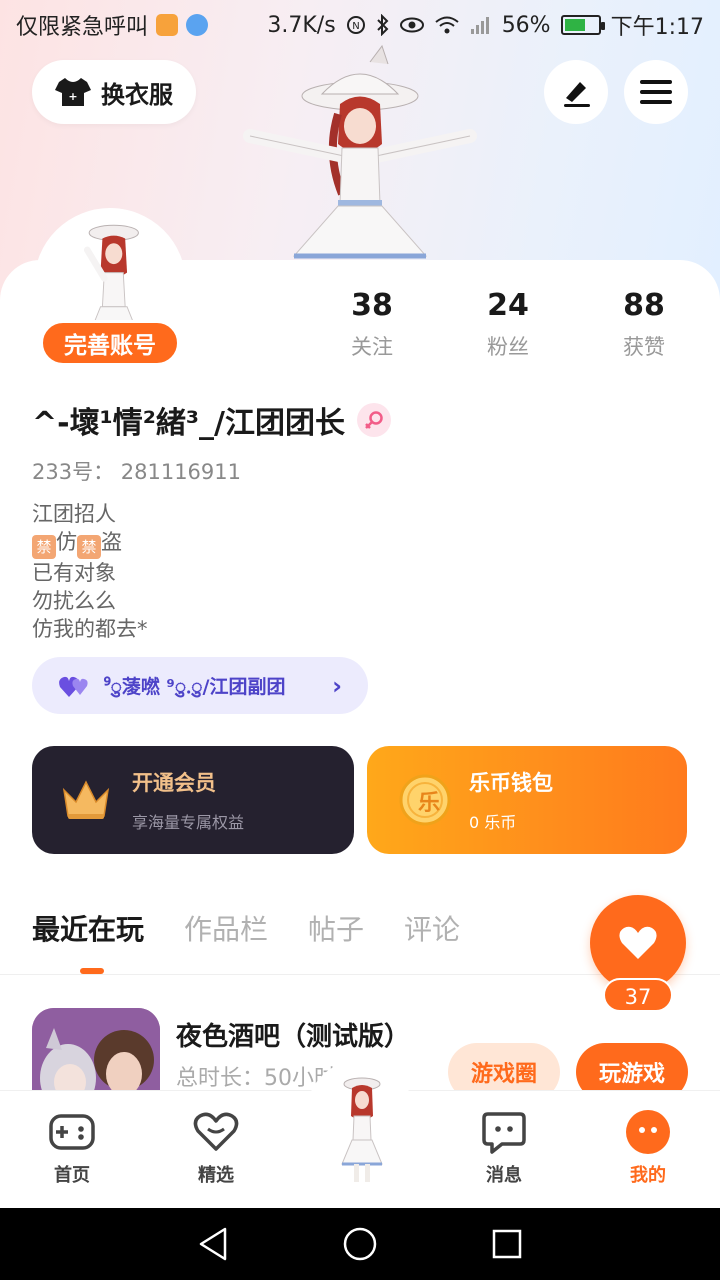 The image size is (720, 1280). What do you see at coordinates (648, 1132) in the screenshot?
I see `profile-face-icon` at bounding box center [648, 1132].